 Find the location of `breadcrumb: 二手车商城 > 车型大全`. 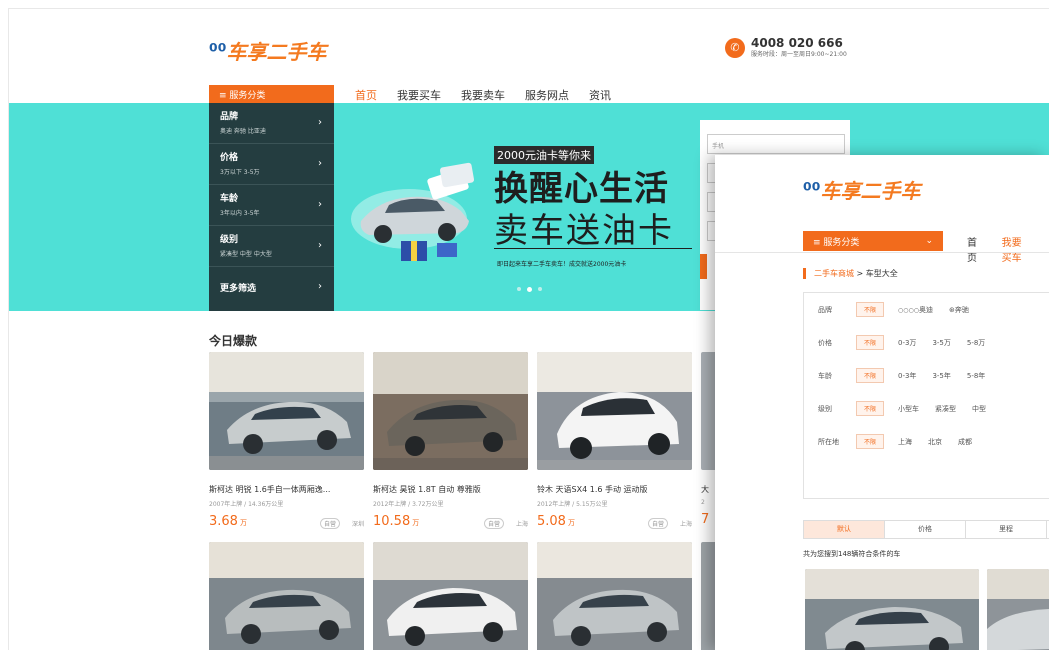

breadcrumb: 二手车商城 > 车型大全 is located at coordinates (850, 273).